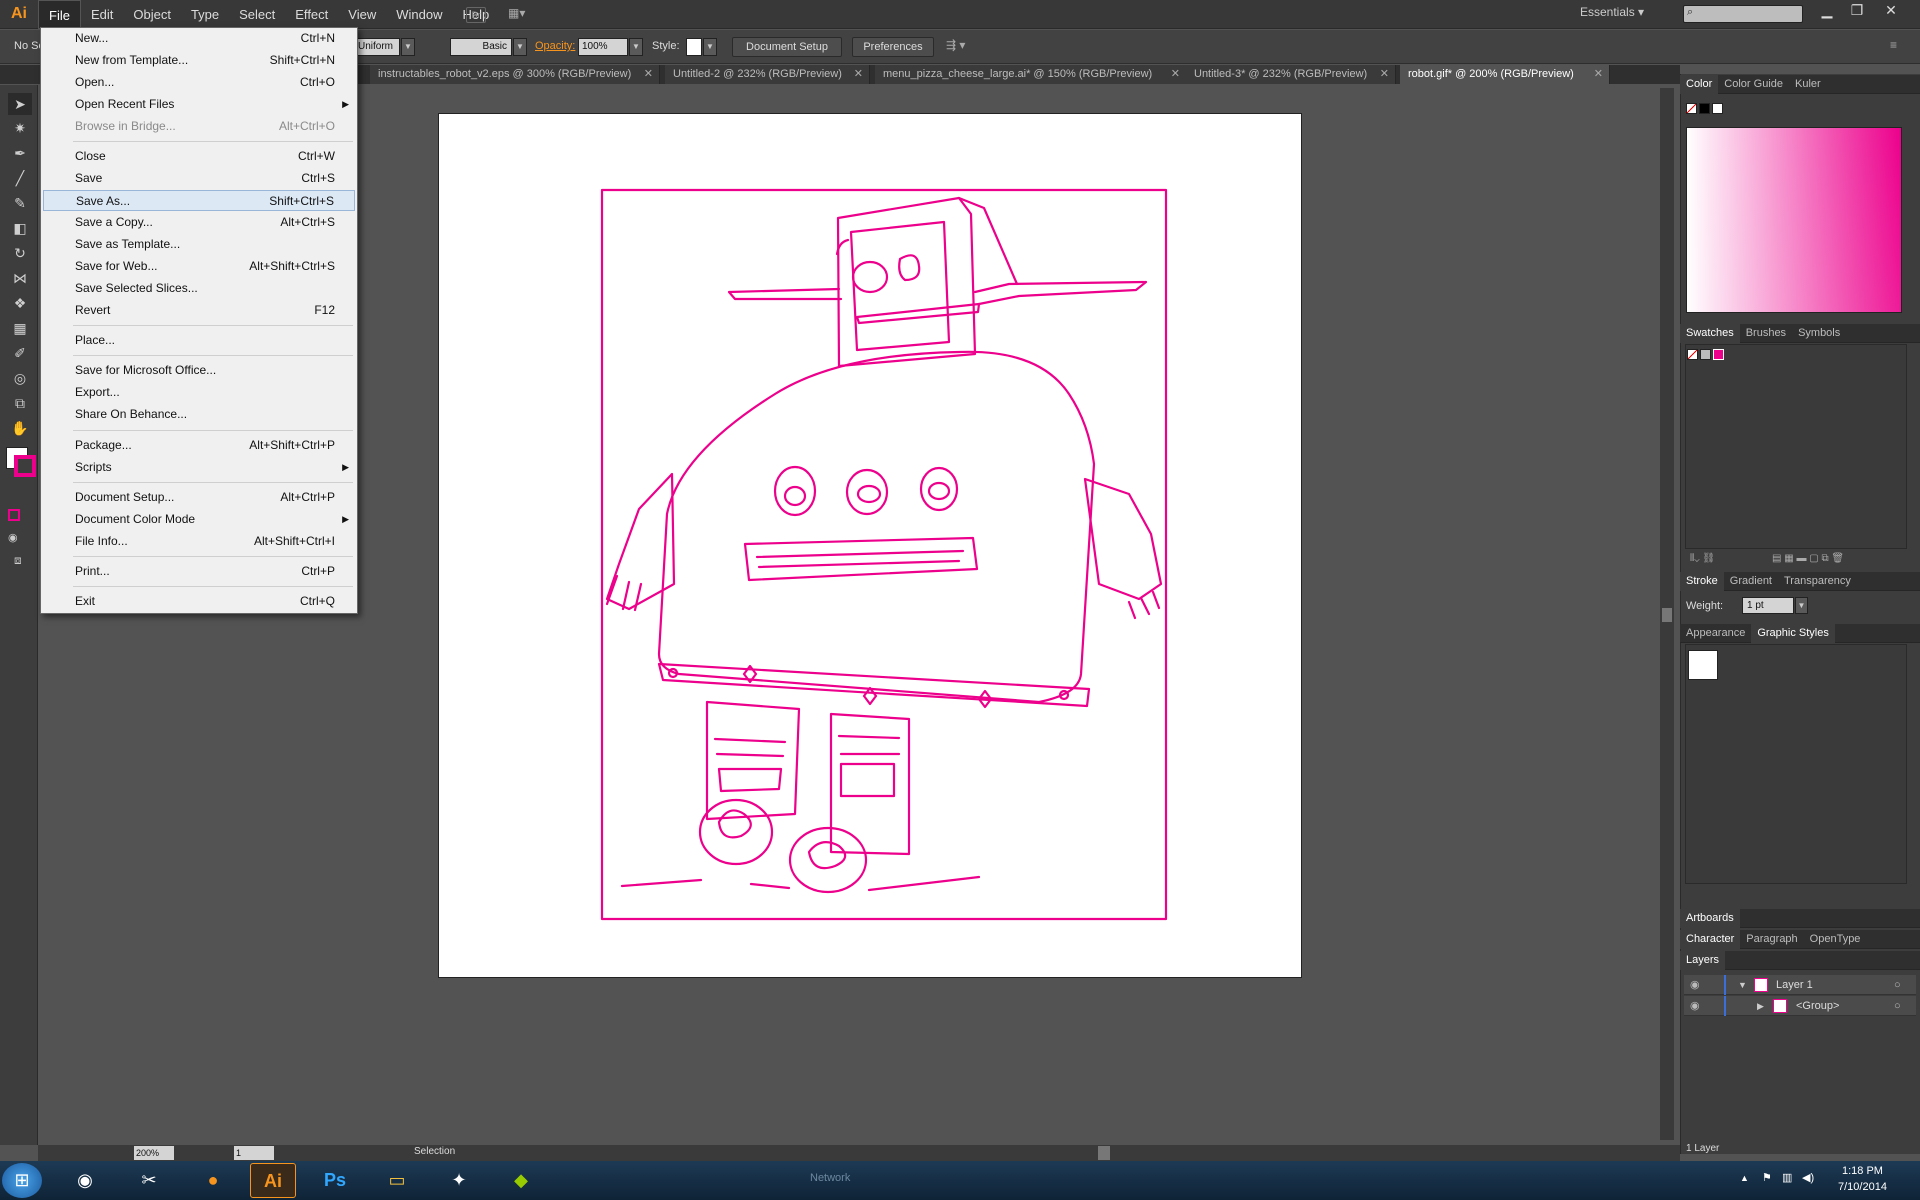  Describe the element at coordinates (555, 46) in the screenshot. I see `opacity-label: Opacity:` at that location.